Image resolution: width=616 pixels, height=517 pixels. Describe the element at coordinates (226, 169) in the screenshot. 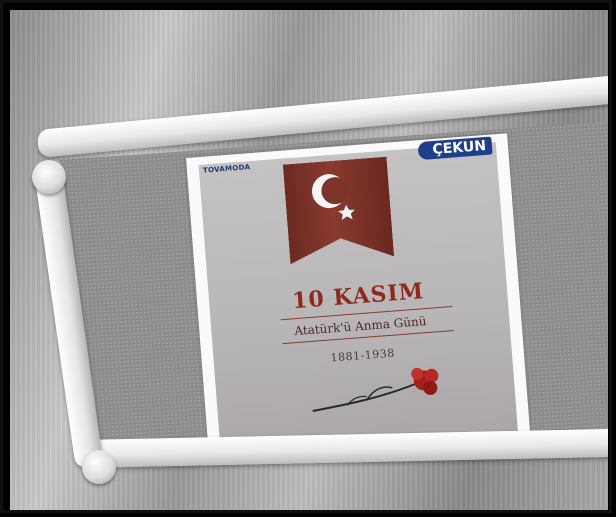

I see `sponsor-logo-left: TOVAMODA` at that location.